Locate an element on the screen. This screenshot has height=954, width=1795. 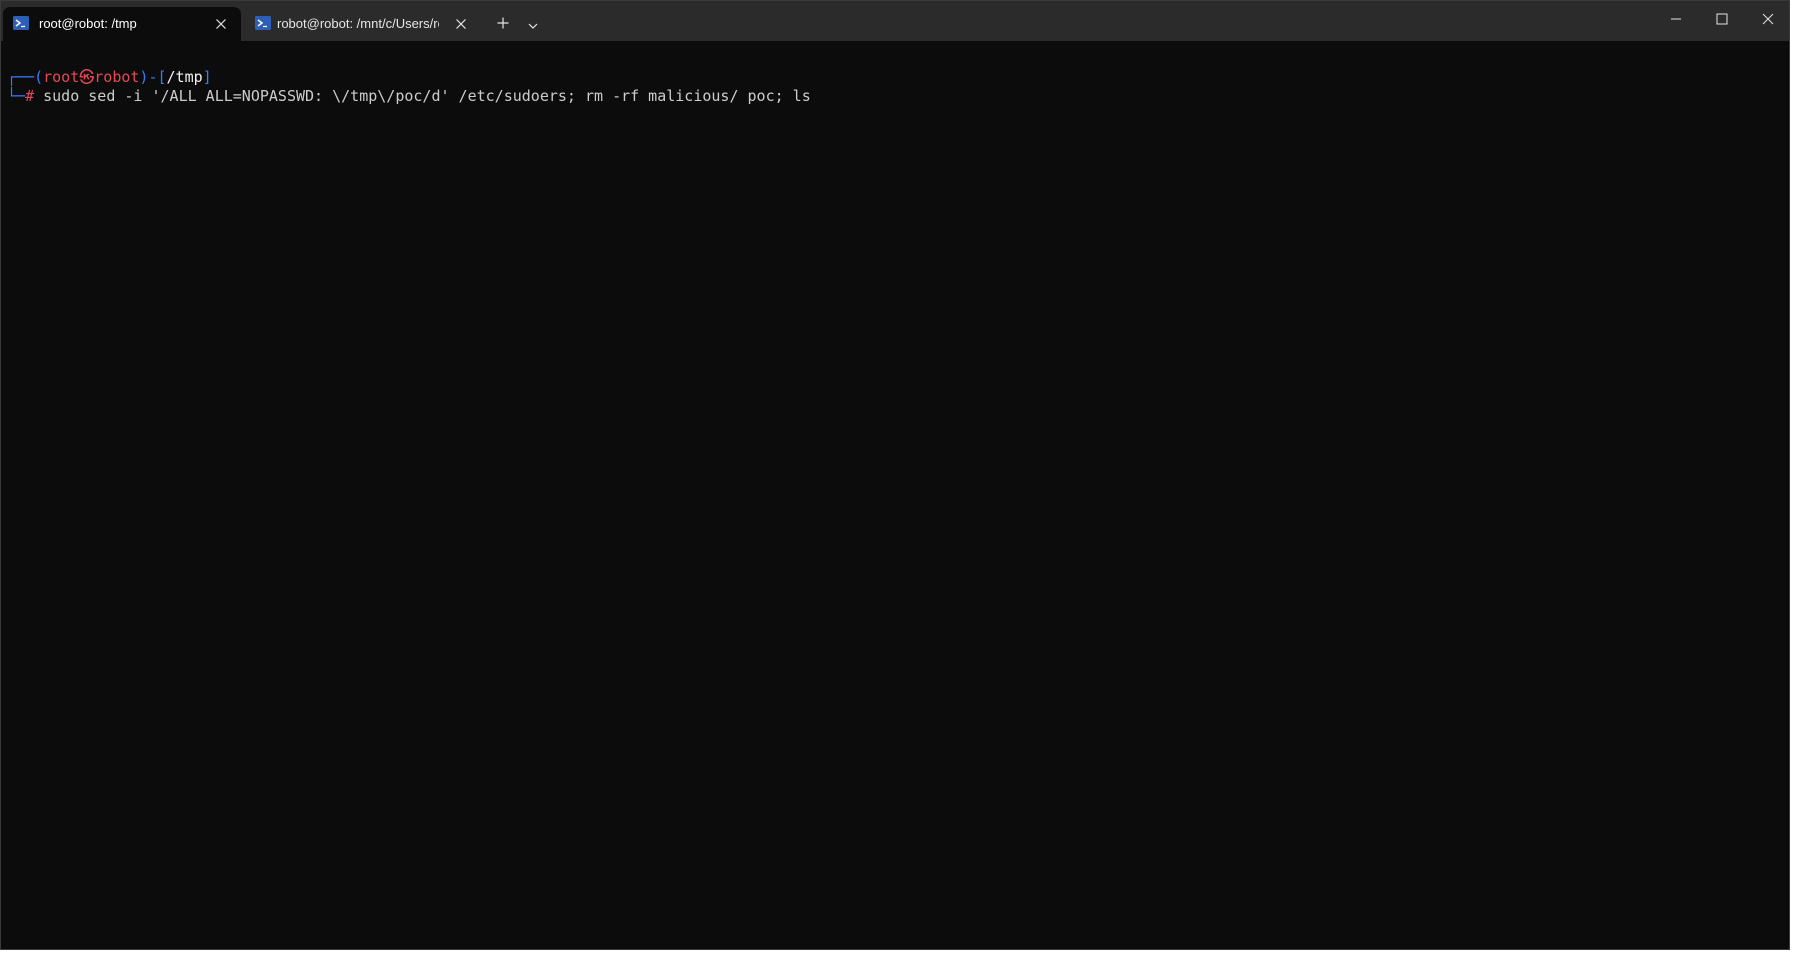
prompt-open-paren: ( is located at coordinates (39, 77).